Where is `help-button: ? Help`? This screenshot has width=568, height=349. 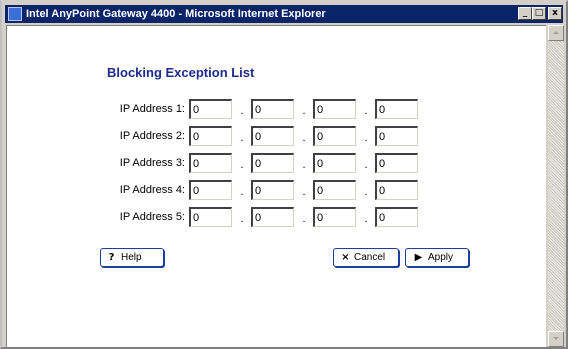 help-button: ? Help is located at coordinates (132, 257).